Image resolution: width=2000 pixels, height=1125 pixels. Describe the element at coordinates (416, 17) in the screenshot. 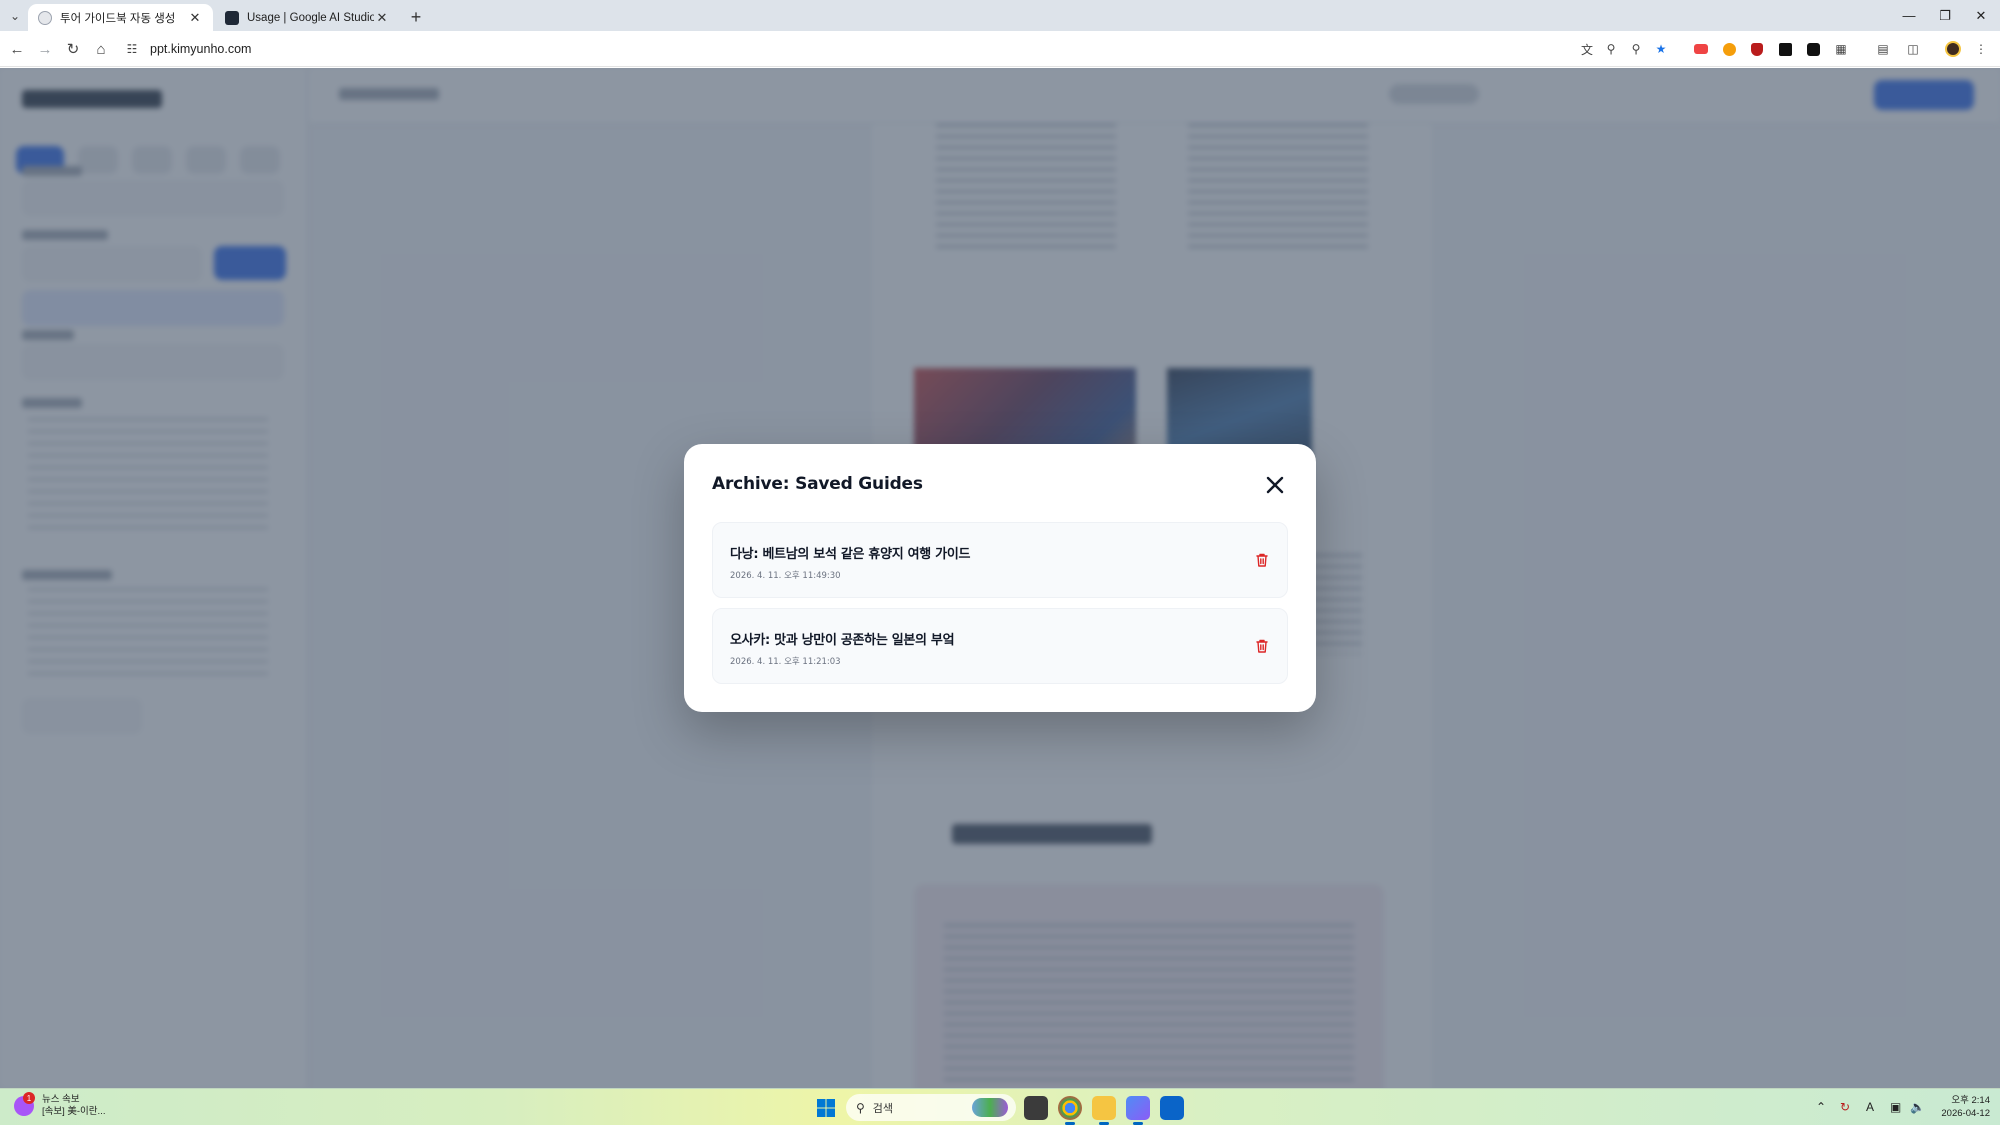

I see `new-tab-plus-icon: +` at that location.